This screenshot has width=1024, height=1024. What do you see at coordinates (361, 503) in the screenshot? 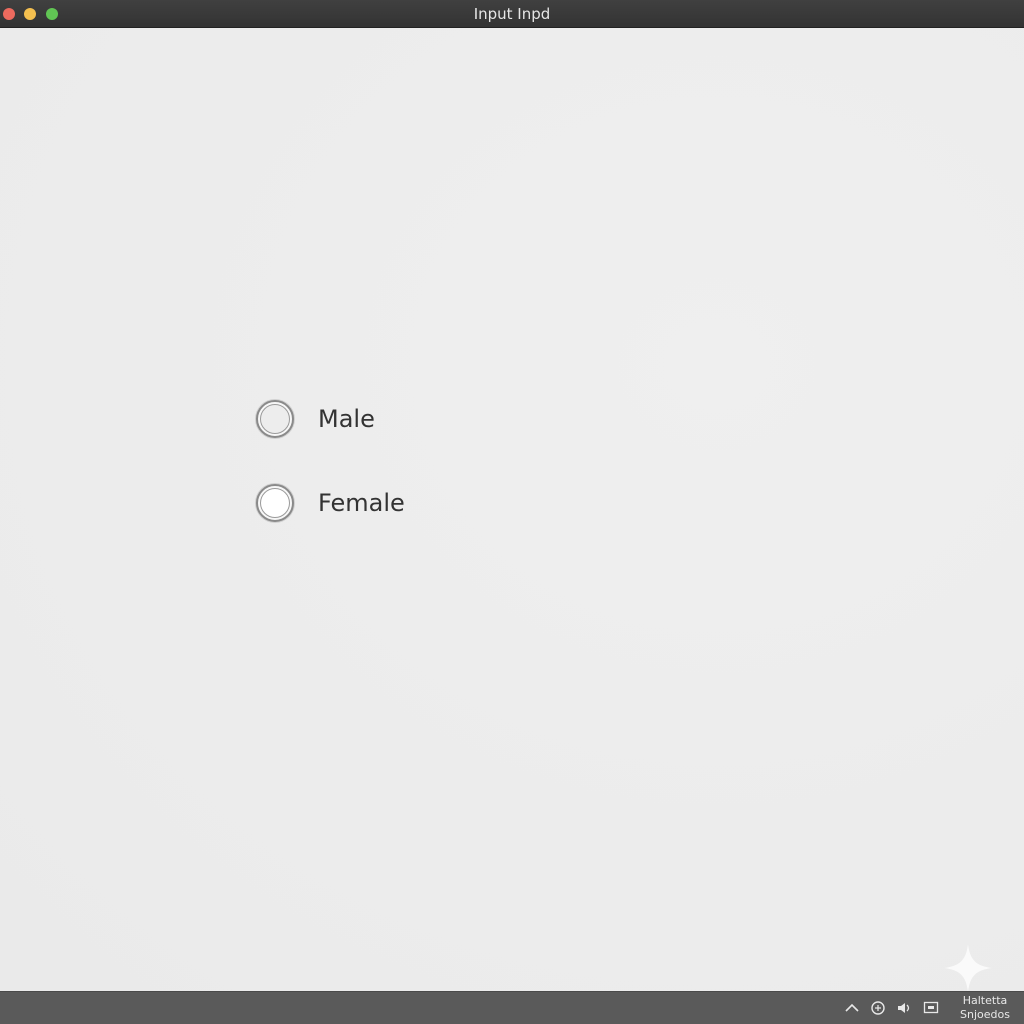
I see `radio-label-female: Female` at bounding box center [361, 503].